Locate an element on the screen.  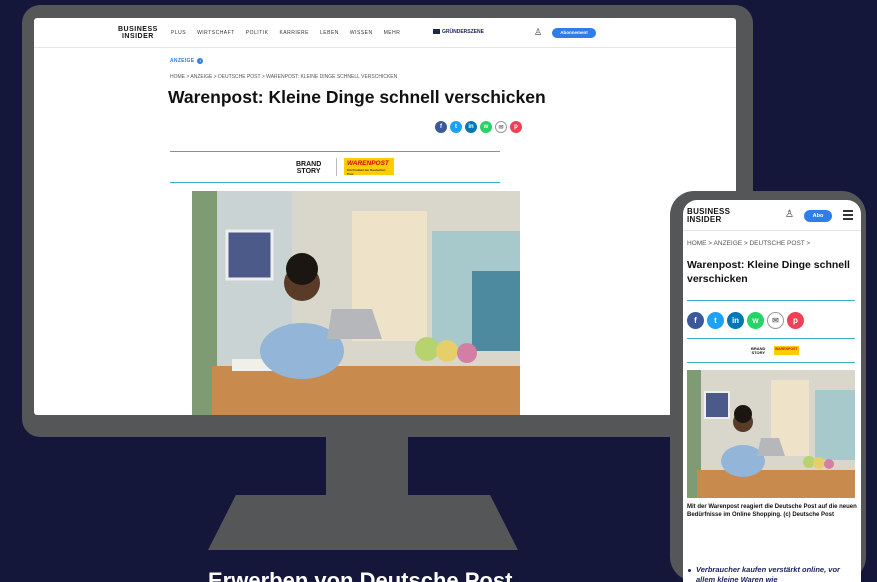
warenpost-tagline: Ein Produkt der Deutschen Post is located at coordinates (366, 172).